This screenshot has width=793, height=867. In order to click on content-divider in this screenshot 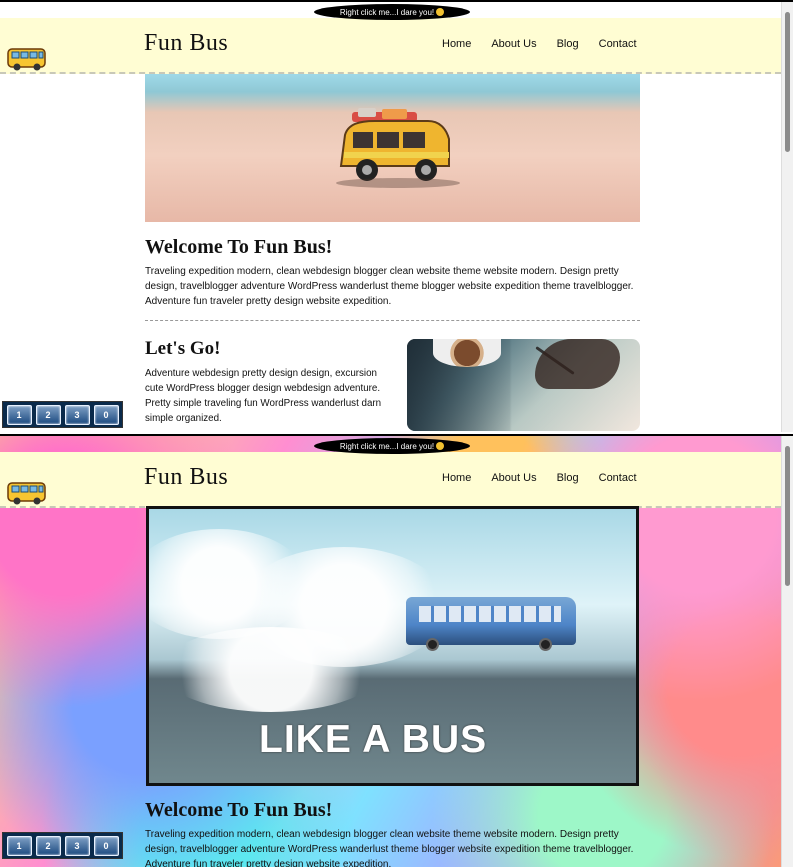, I will do `click(392, 320)`.